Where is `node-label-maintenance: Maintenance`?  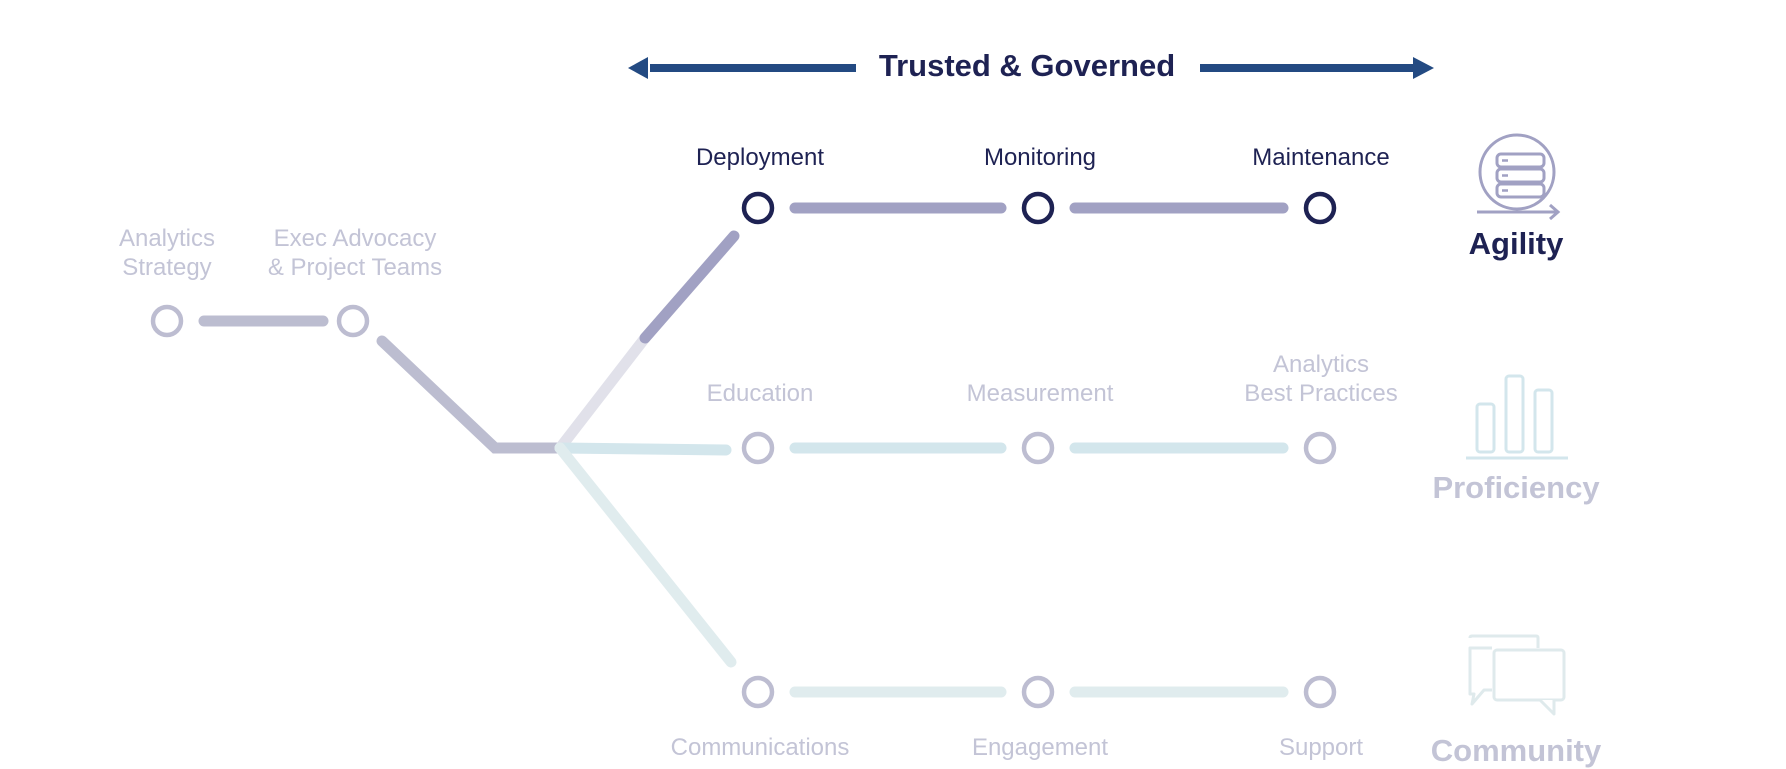 node-label-maintenance: Maintenance is located at coordinates (1321, 157).